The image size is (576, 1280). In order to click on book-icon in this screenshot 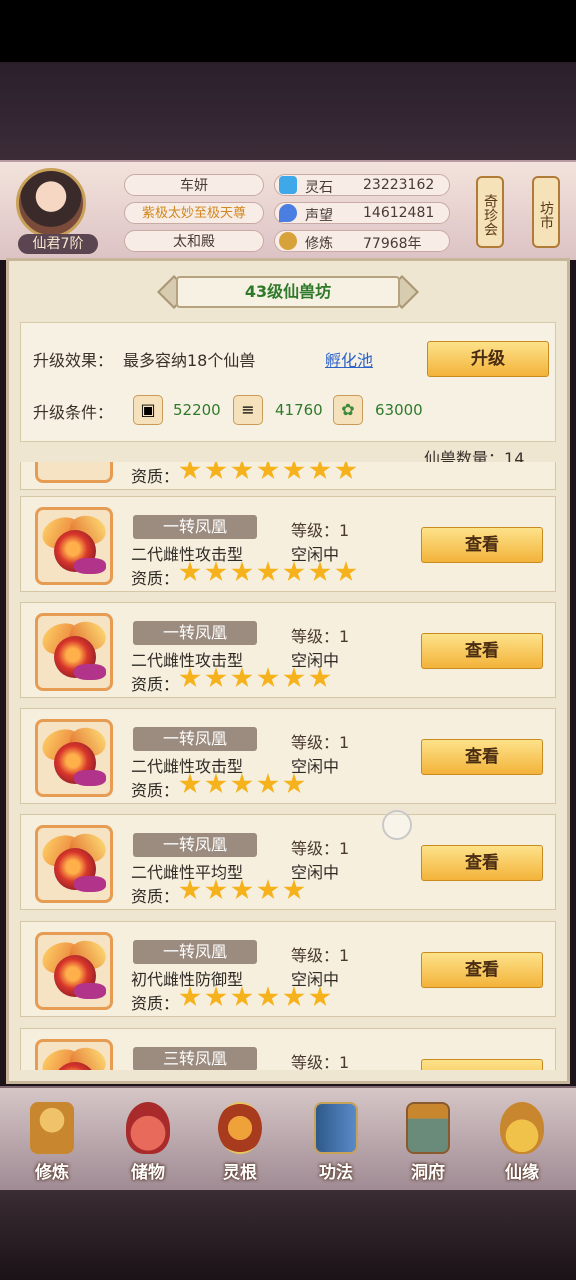, I will do `click(336, 1128)`.